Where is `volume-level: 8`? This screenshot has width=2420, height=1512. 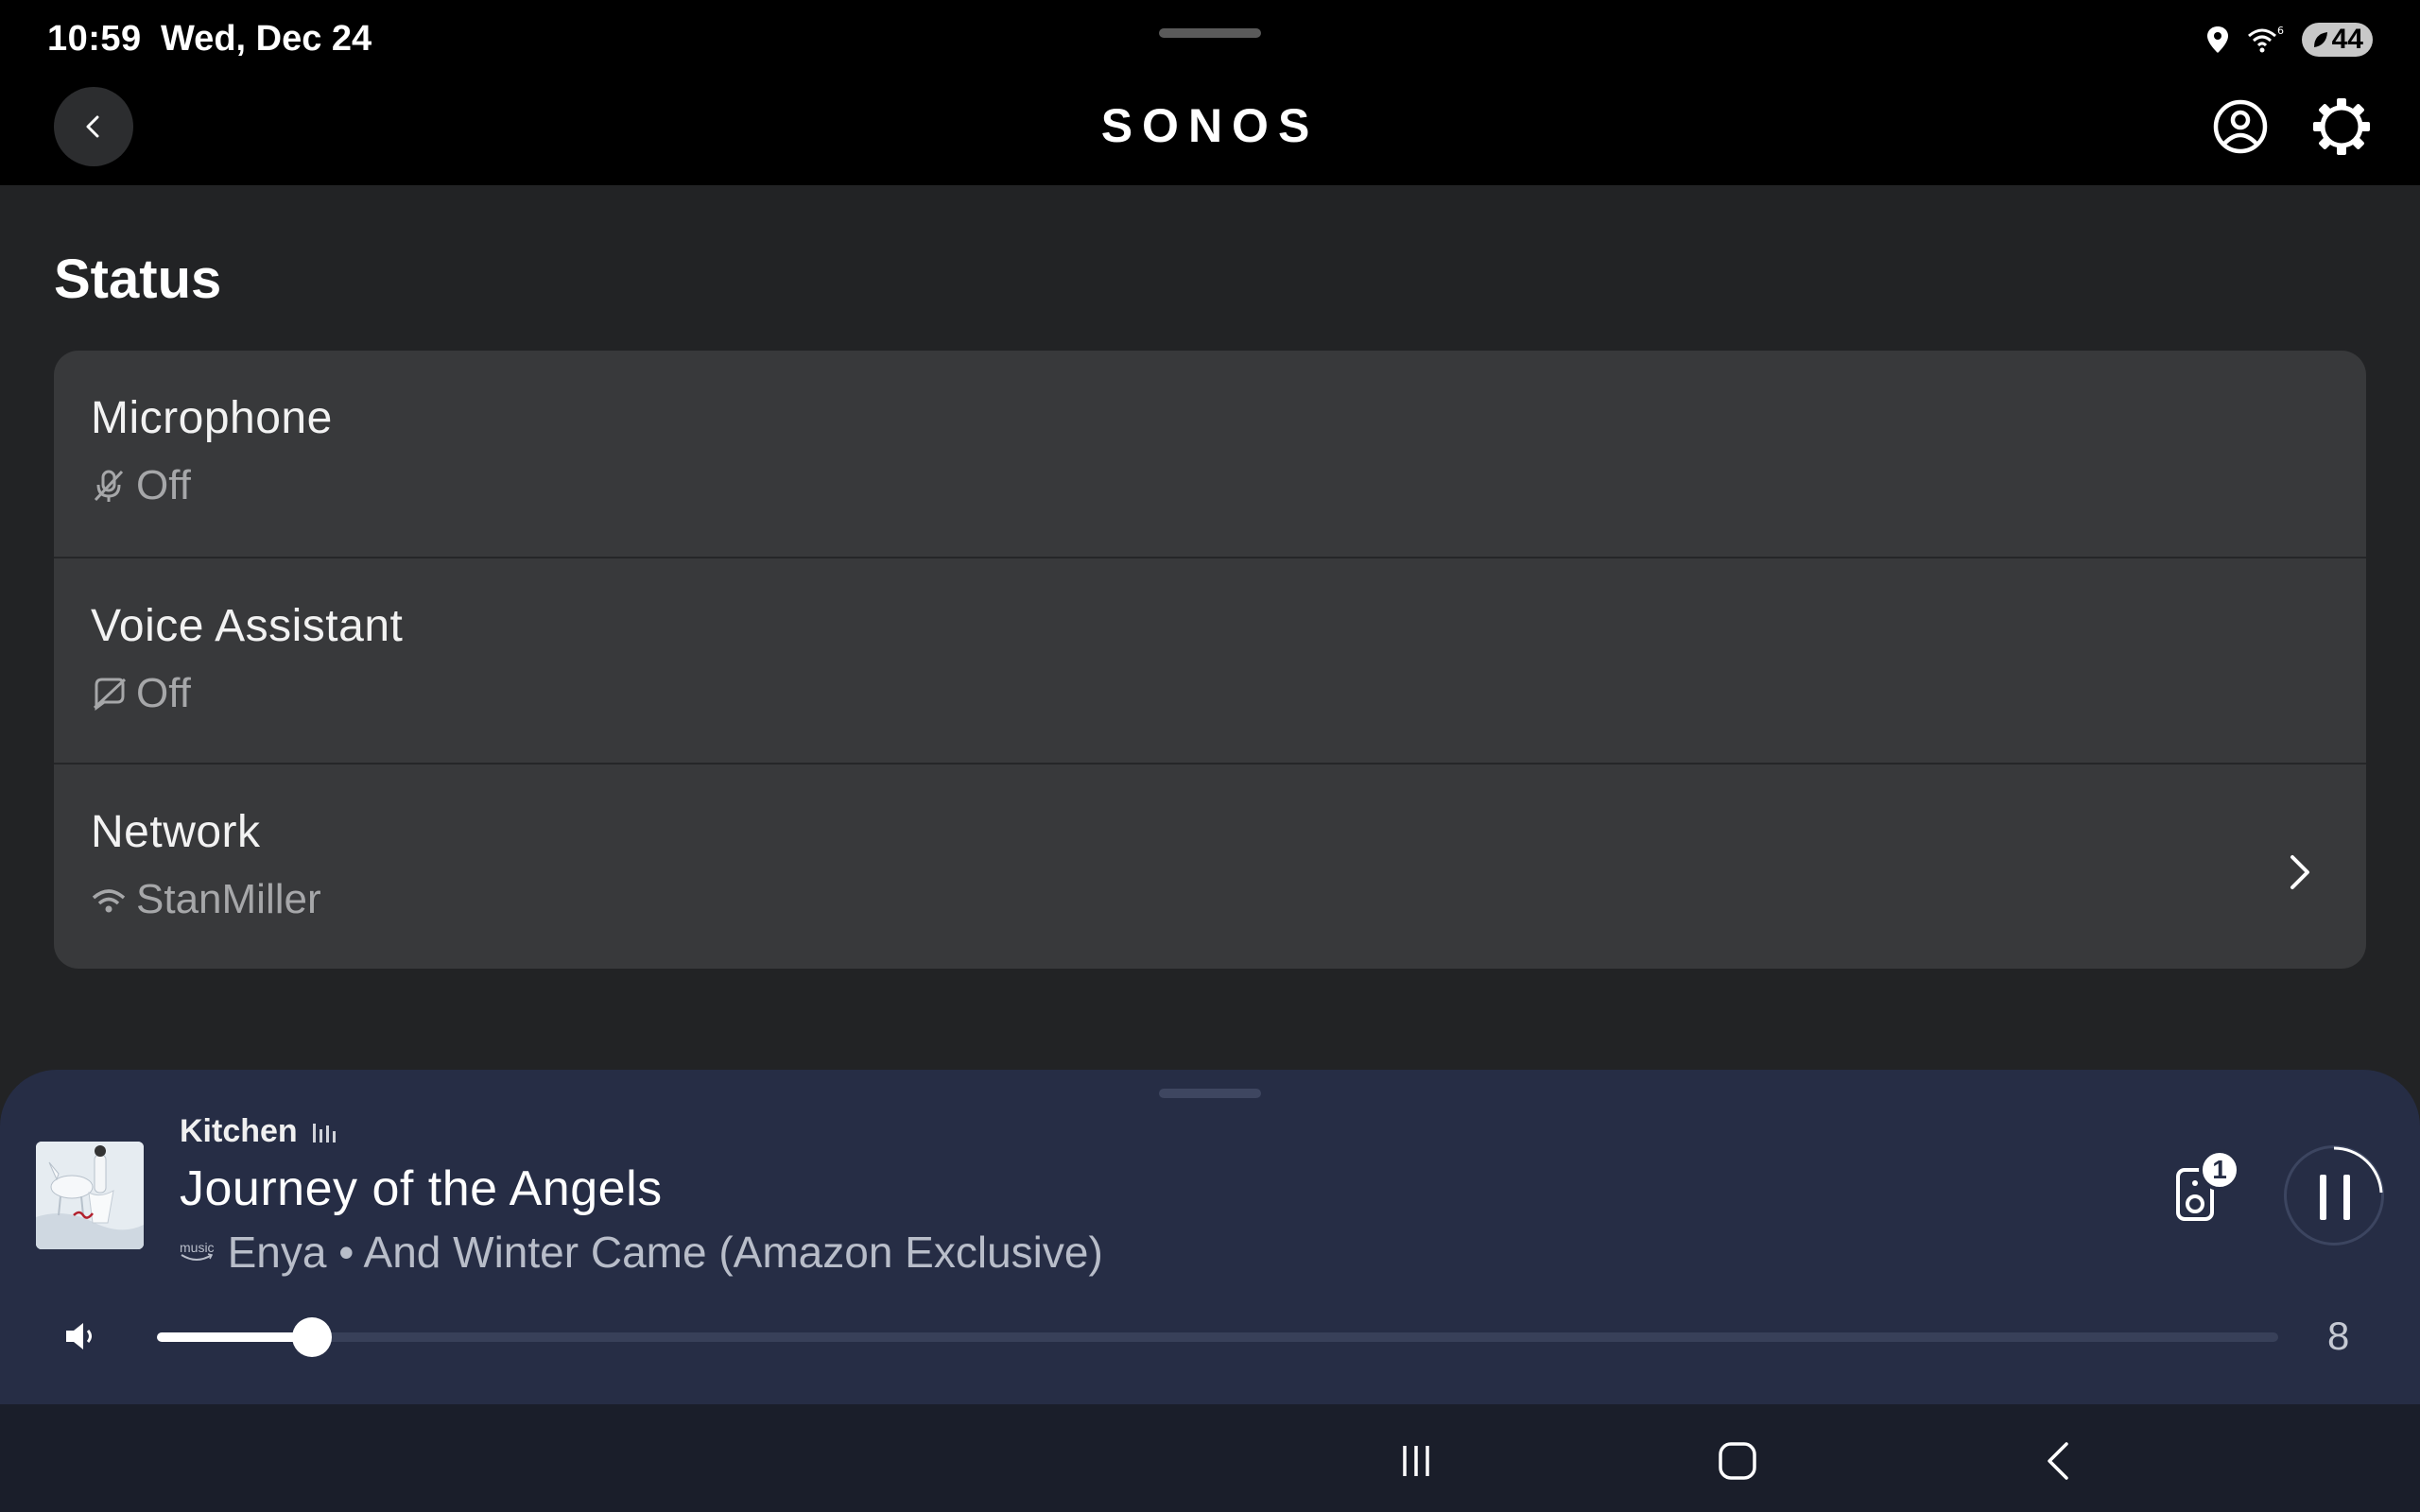
volume-level: 8 is located at coordinates (2338, 1336).